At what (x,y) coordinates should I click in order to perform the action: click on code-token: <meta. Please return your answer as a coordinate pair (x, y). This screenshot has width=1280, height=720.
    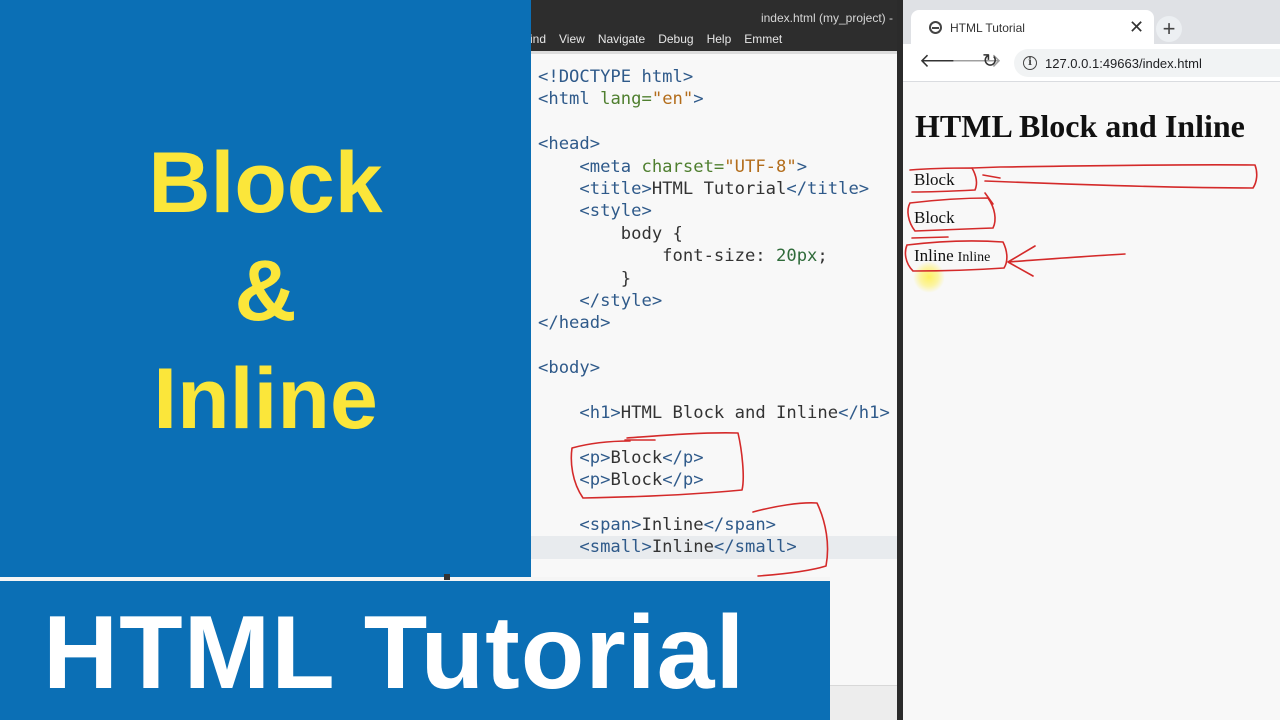
    Looking at the image, I should click on (585, 166).